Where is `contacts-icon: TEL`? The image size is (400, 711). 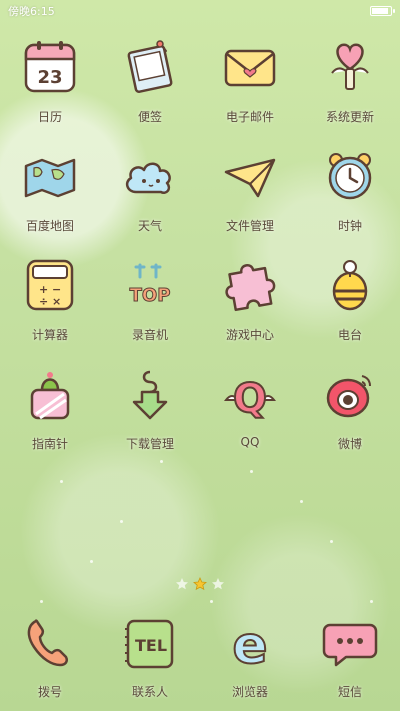
contacts-icon: TEL is located at coordinates (150, 643).